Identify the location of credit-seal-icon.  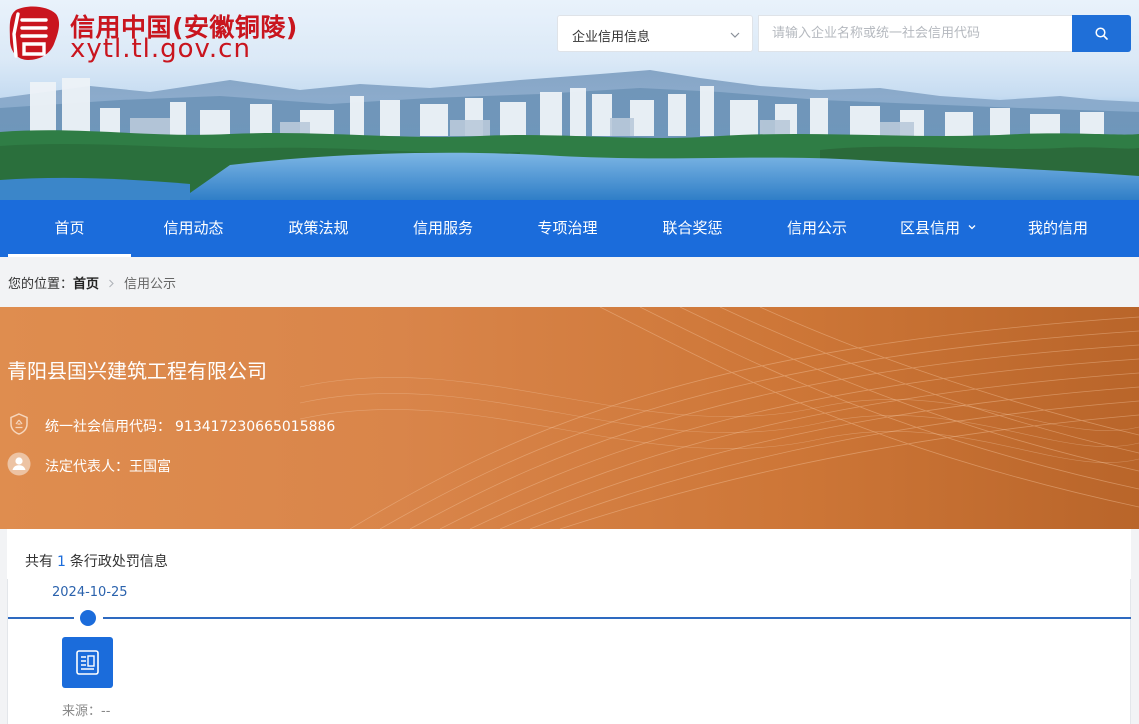
(34, 33).